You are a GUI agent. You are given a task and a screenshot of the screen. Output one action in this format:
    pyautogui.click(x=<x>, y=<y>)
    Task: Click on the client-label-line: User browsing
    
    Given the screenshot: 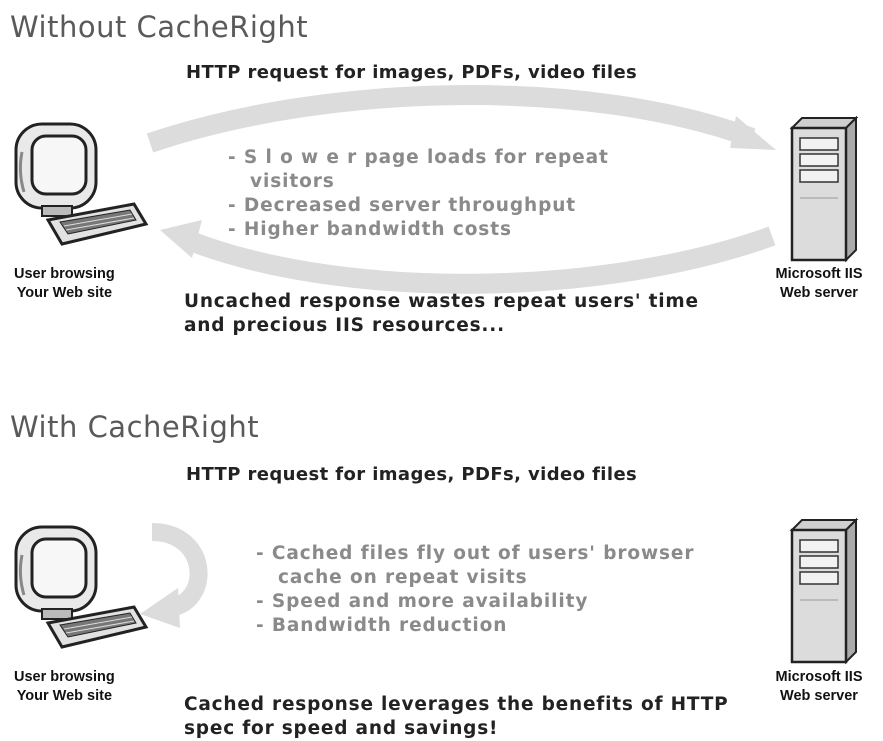 What is the action you would take?
    pyautogui.click(x=64, y=677)
    